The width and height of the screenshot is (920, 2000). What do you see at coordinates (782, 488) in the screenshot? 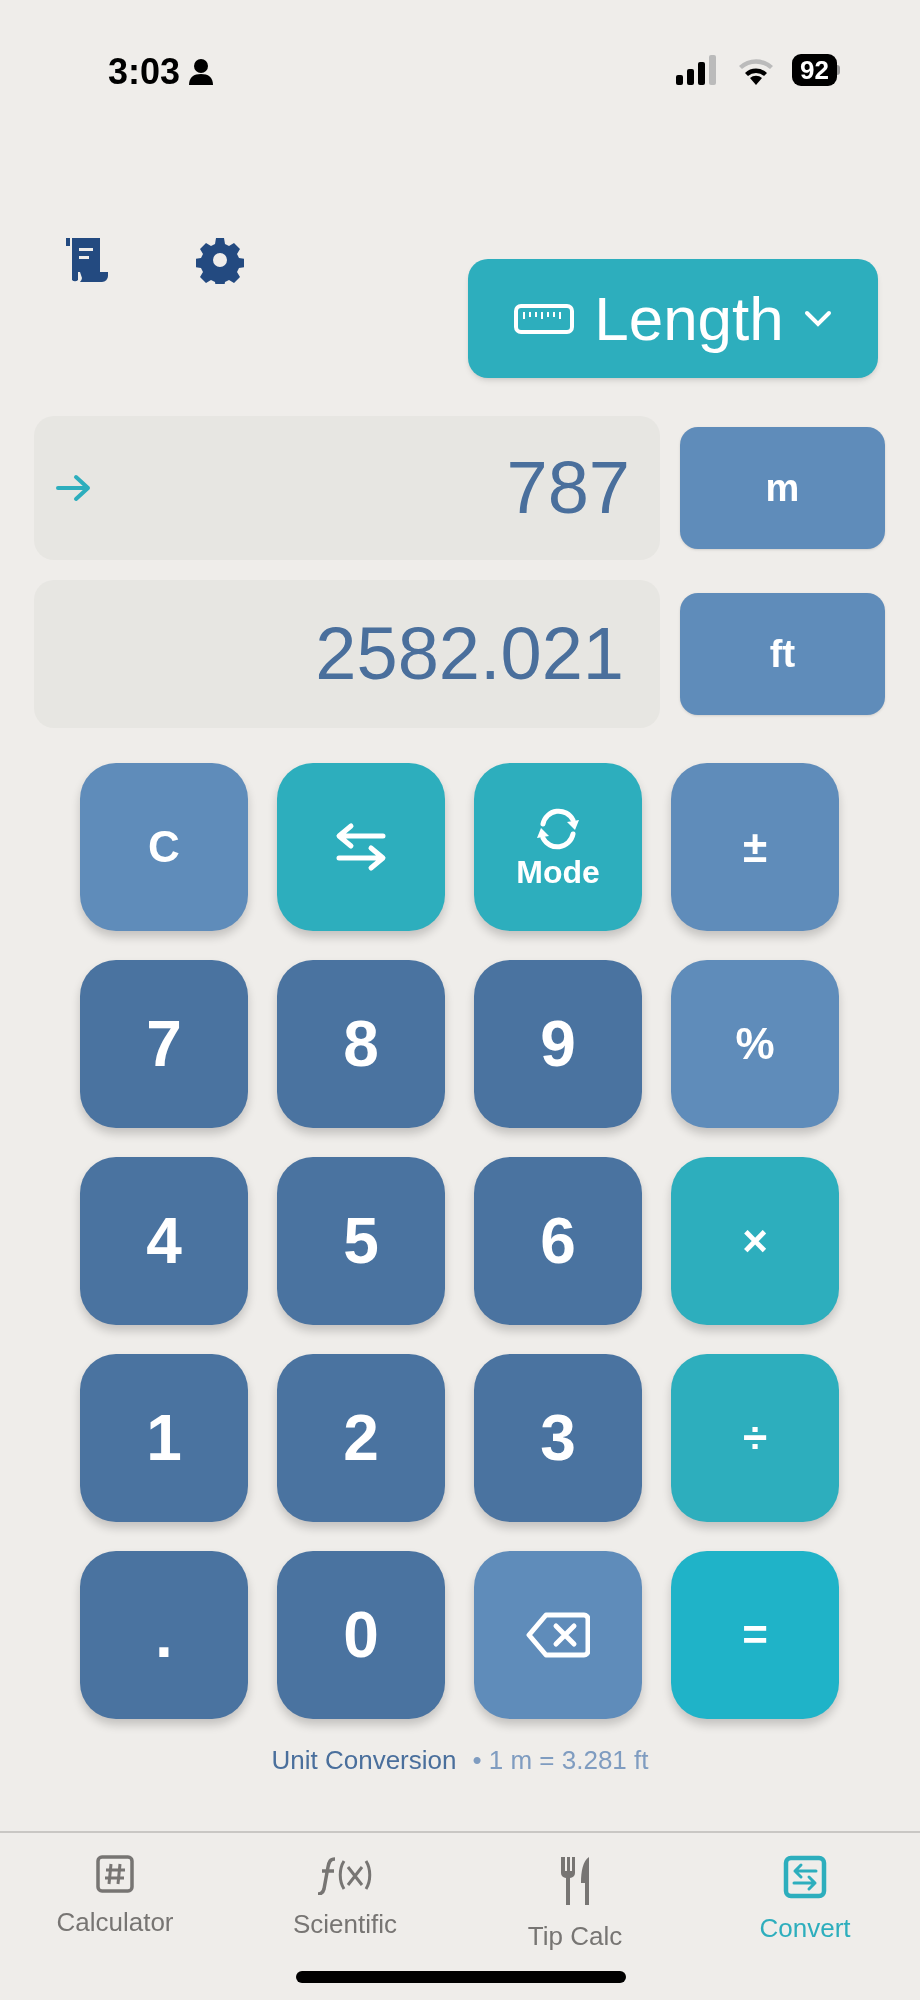
I see `unit-button: m` at bounding box center [782, 488].